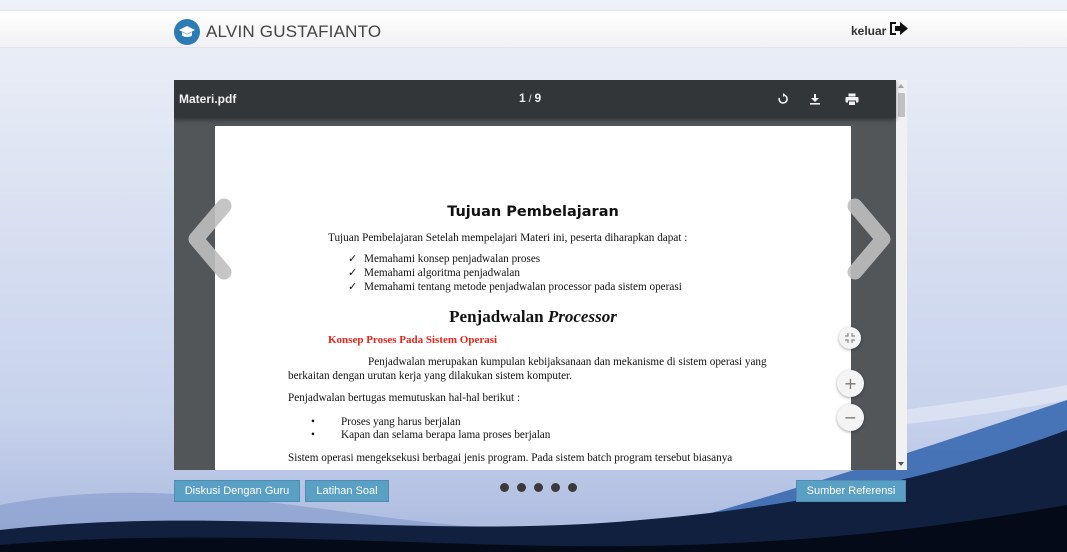 The width and height of the screenshot is (1067, 552). What do you see at coordinates (452, 259) in the screenshot?
I see `objective-text: Memahami konsep penjadwalan proses` at bounding box center [452, 259].